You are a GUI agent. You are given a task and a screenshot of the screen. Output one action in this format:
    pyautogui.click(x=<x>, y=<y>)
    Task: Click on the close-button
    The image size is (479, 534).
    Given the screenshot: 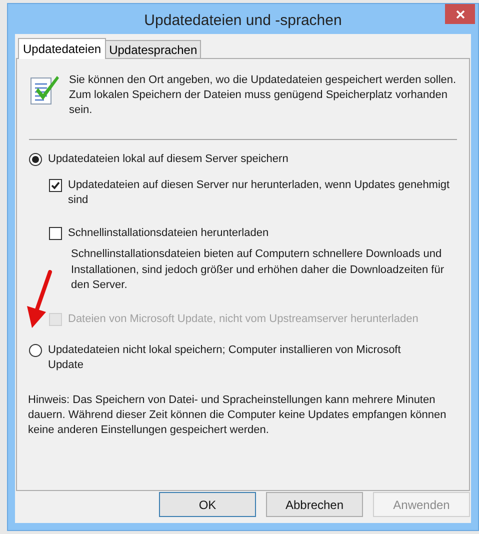 What is the action you would take?
    pyautogui.click(x=460, y=14)
    